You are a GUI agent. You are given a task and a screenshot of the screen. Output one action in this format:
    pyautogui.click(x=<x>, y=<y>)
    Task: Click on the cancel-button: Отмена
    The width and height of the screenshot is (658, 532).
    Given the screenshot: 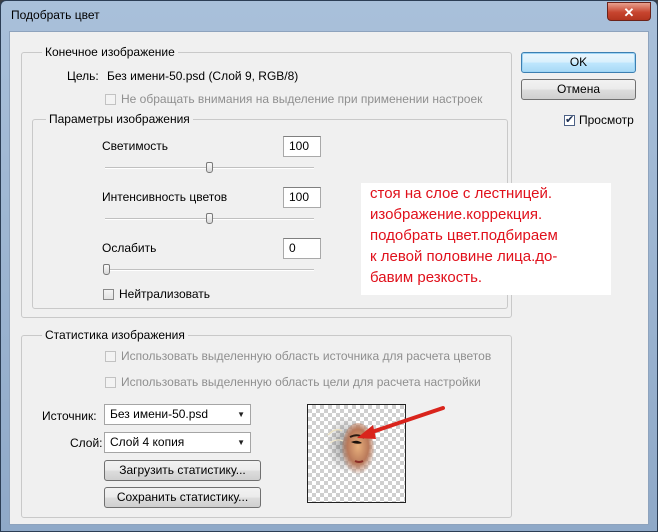 What is the action you would take?
    pyautogui.click(x=578, y=89)
    